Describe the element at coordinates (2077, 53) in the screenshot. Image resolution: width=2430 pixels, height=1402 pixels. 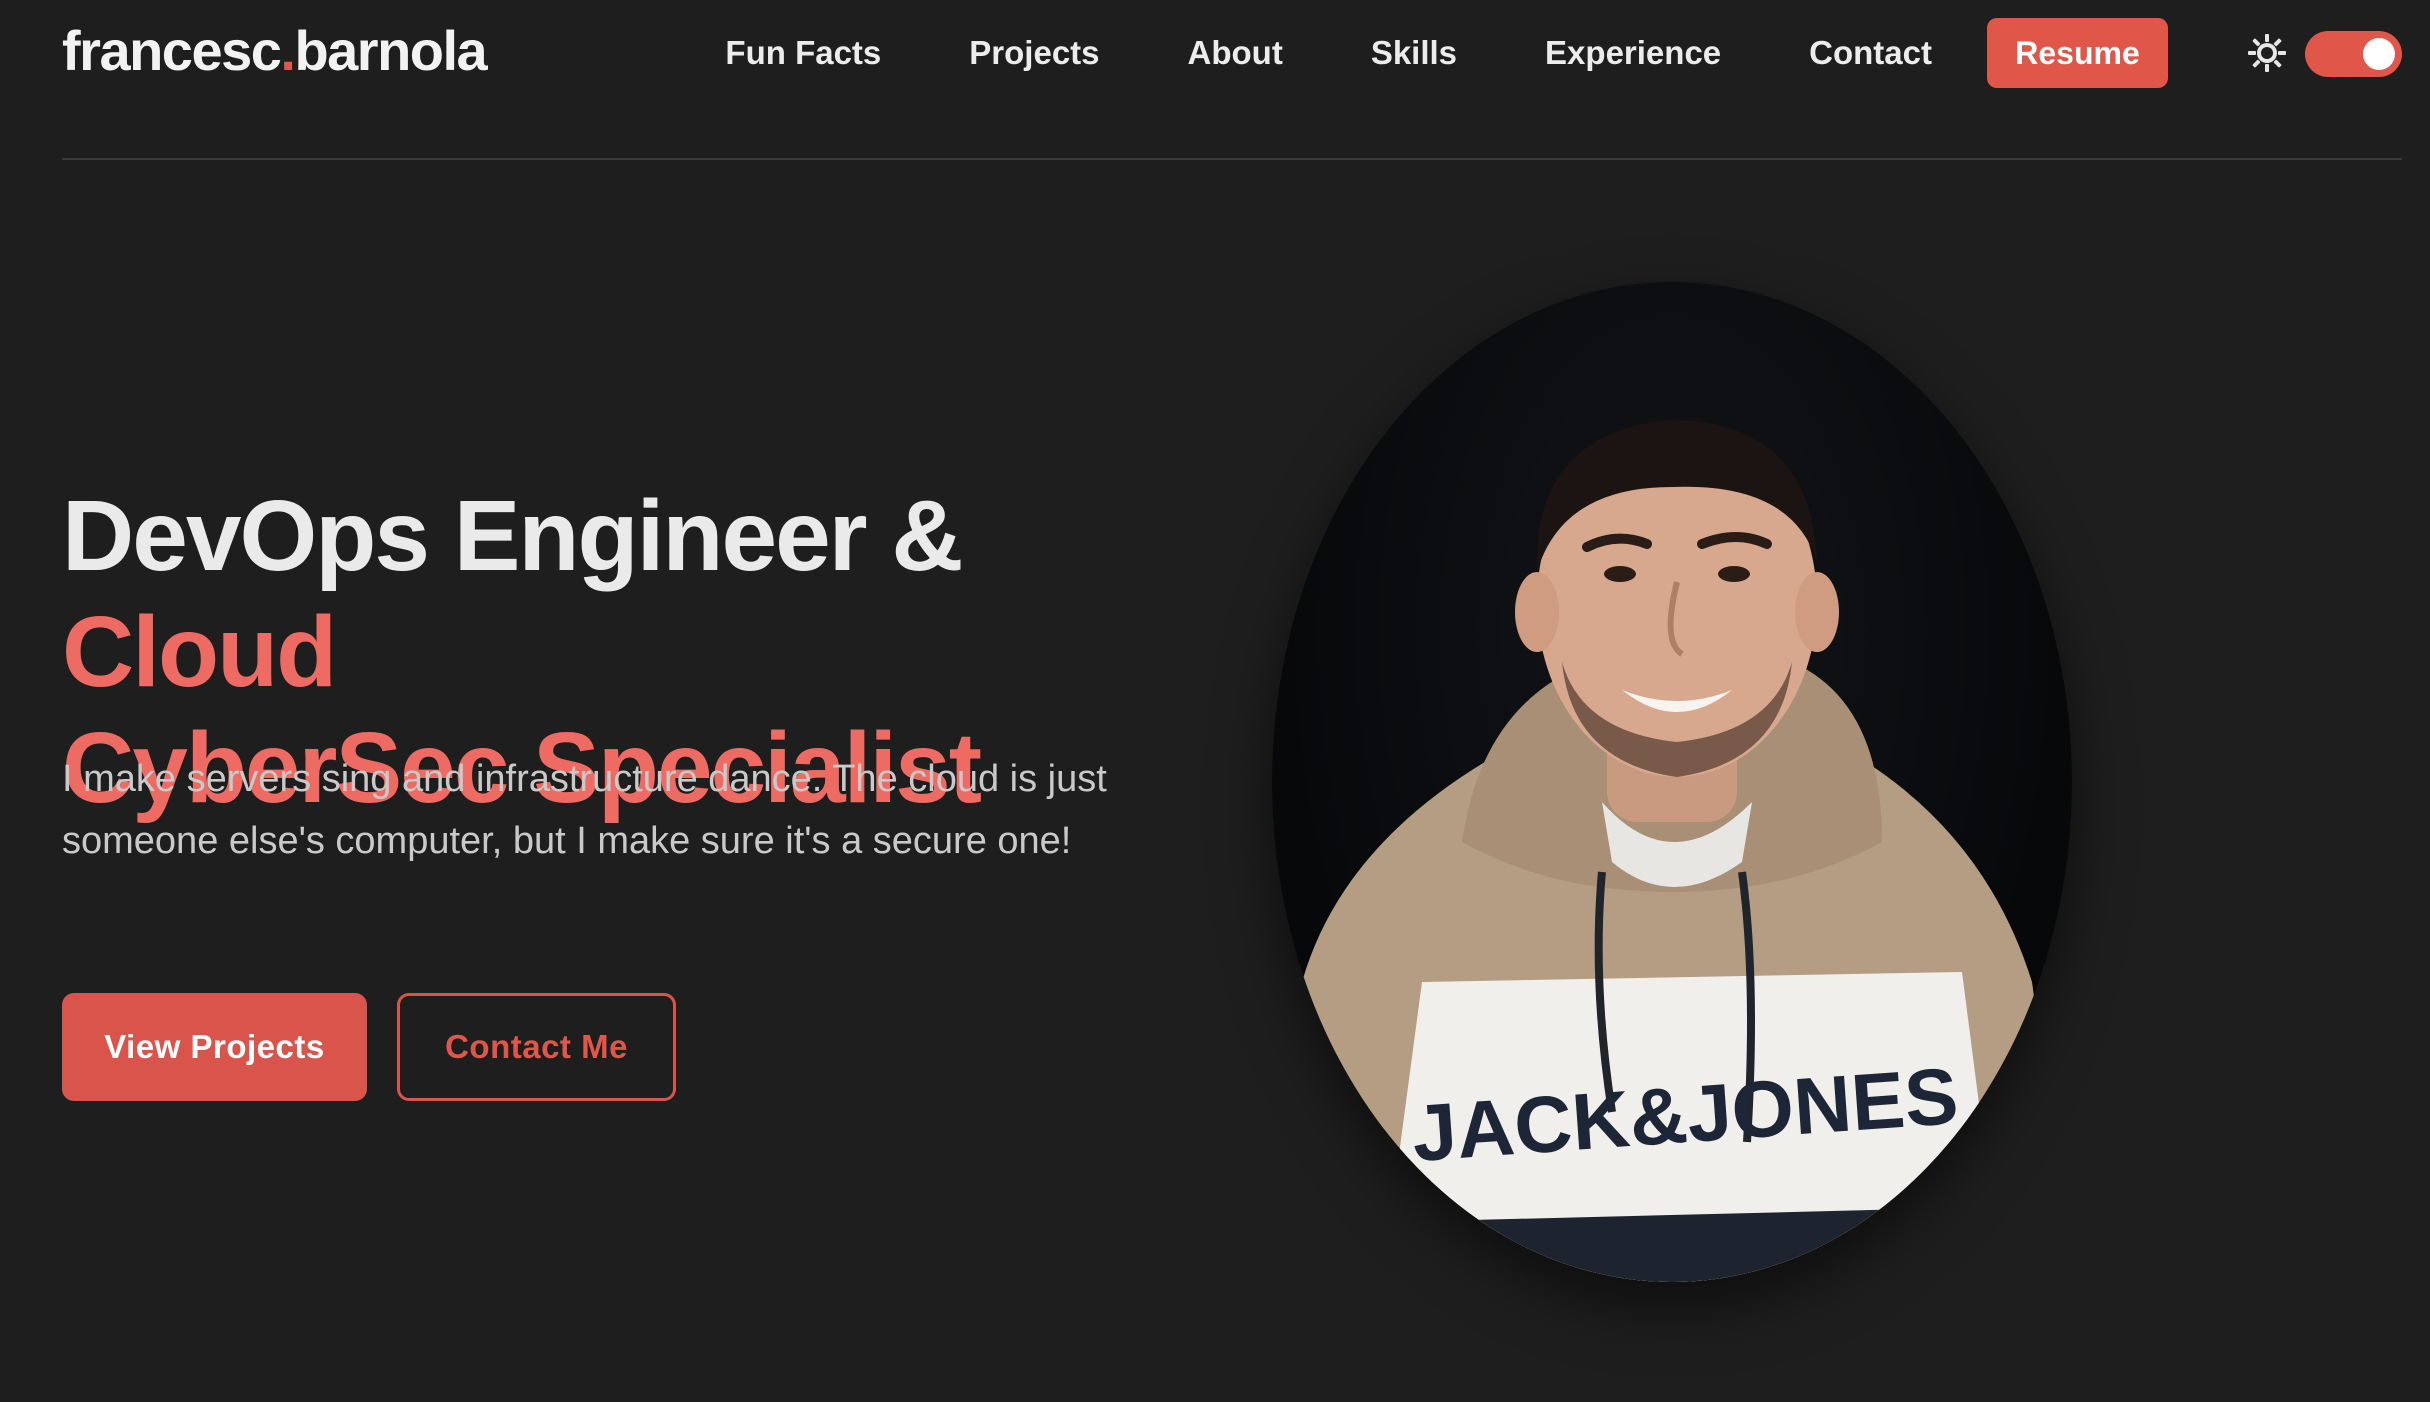
I see `resume-button: Resume` at that location.